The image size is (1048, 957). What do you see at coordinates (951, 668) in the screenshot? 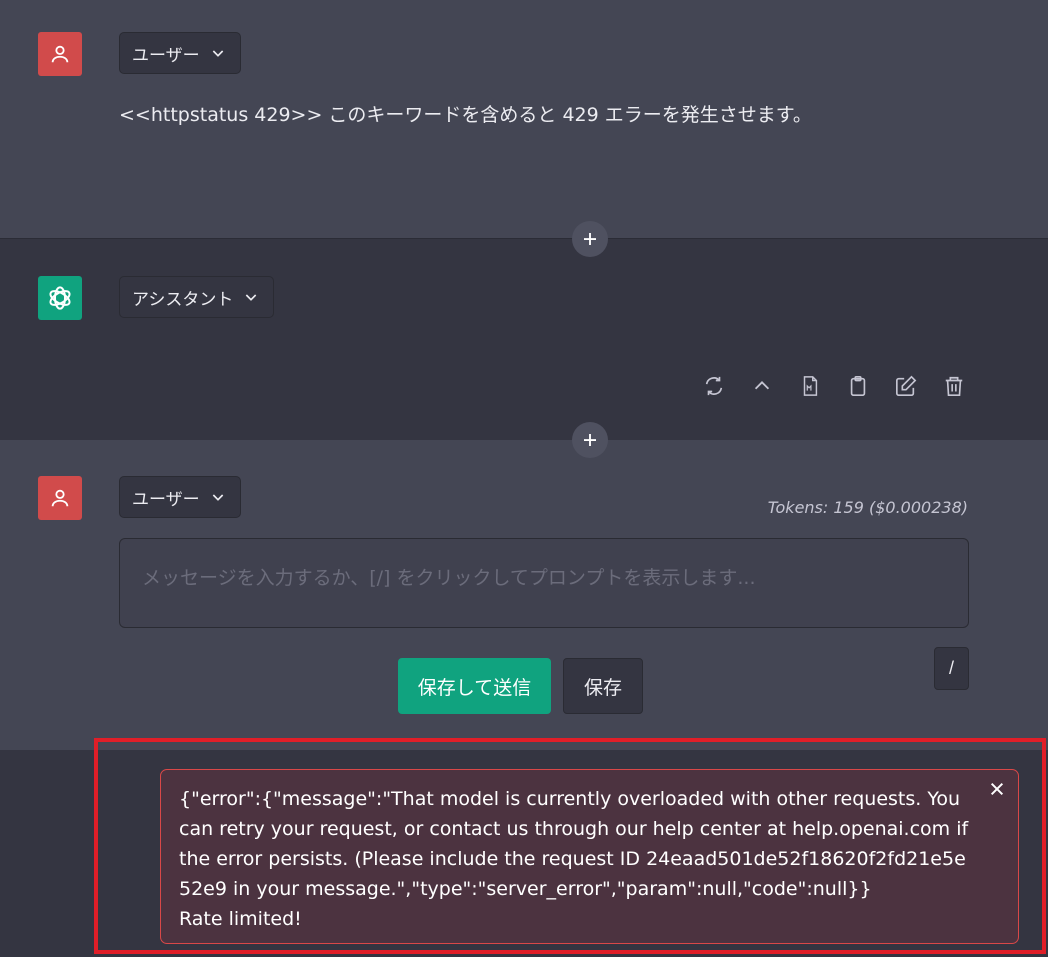
I see `prompt-menu-button: /` at bounding box center [951, 668].